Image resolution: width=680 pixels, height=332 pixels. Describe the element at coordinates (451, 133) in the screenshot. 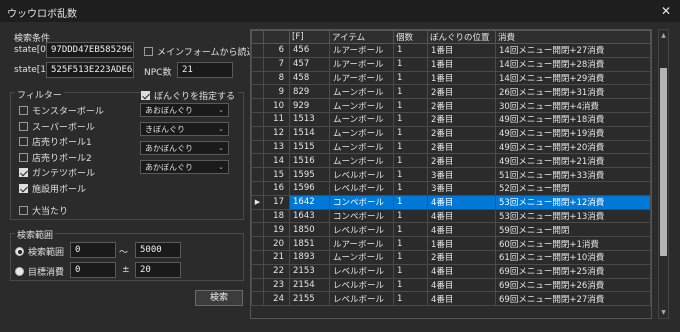

I see `table-row: 12 1514 ムーンボール 1 2番目 49回メニュー開閉+19消費` at that location.